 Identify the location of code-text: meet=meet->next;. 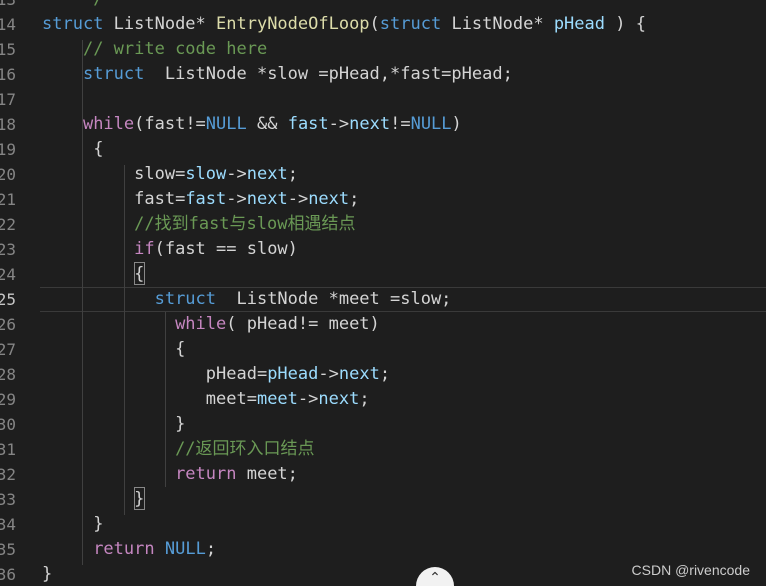
(206, 399).